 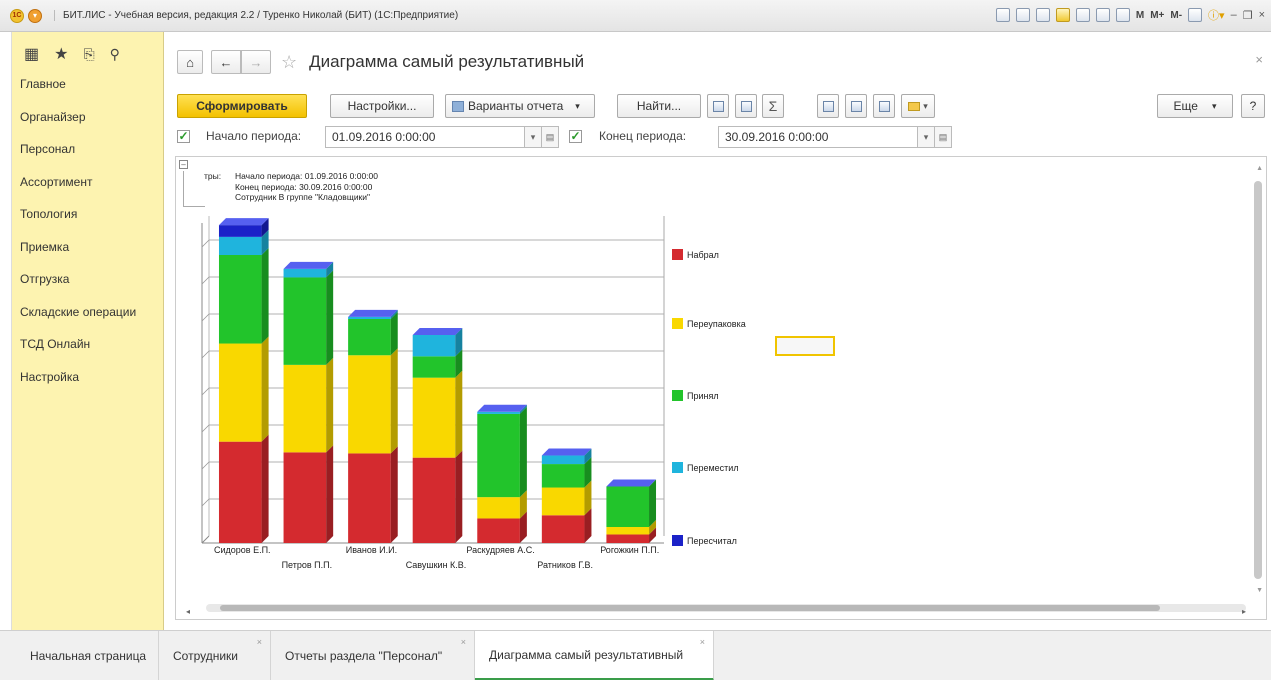 I want to click on tab-label: Сотрудники, so click(x=205, y=656).